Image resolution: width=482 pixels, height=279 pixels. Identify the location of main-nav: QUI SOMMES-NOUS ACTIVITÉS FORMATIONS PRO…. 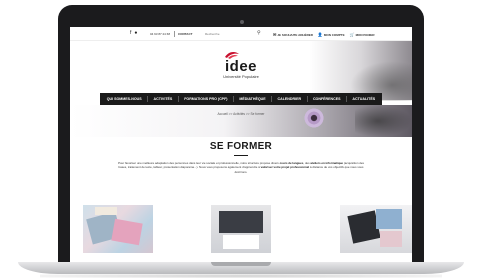
(241, 99).